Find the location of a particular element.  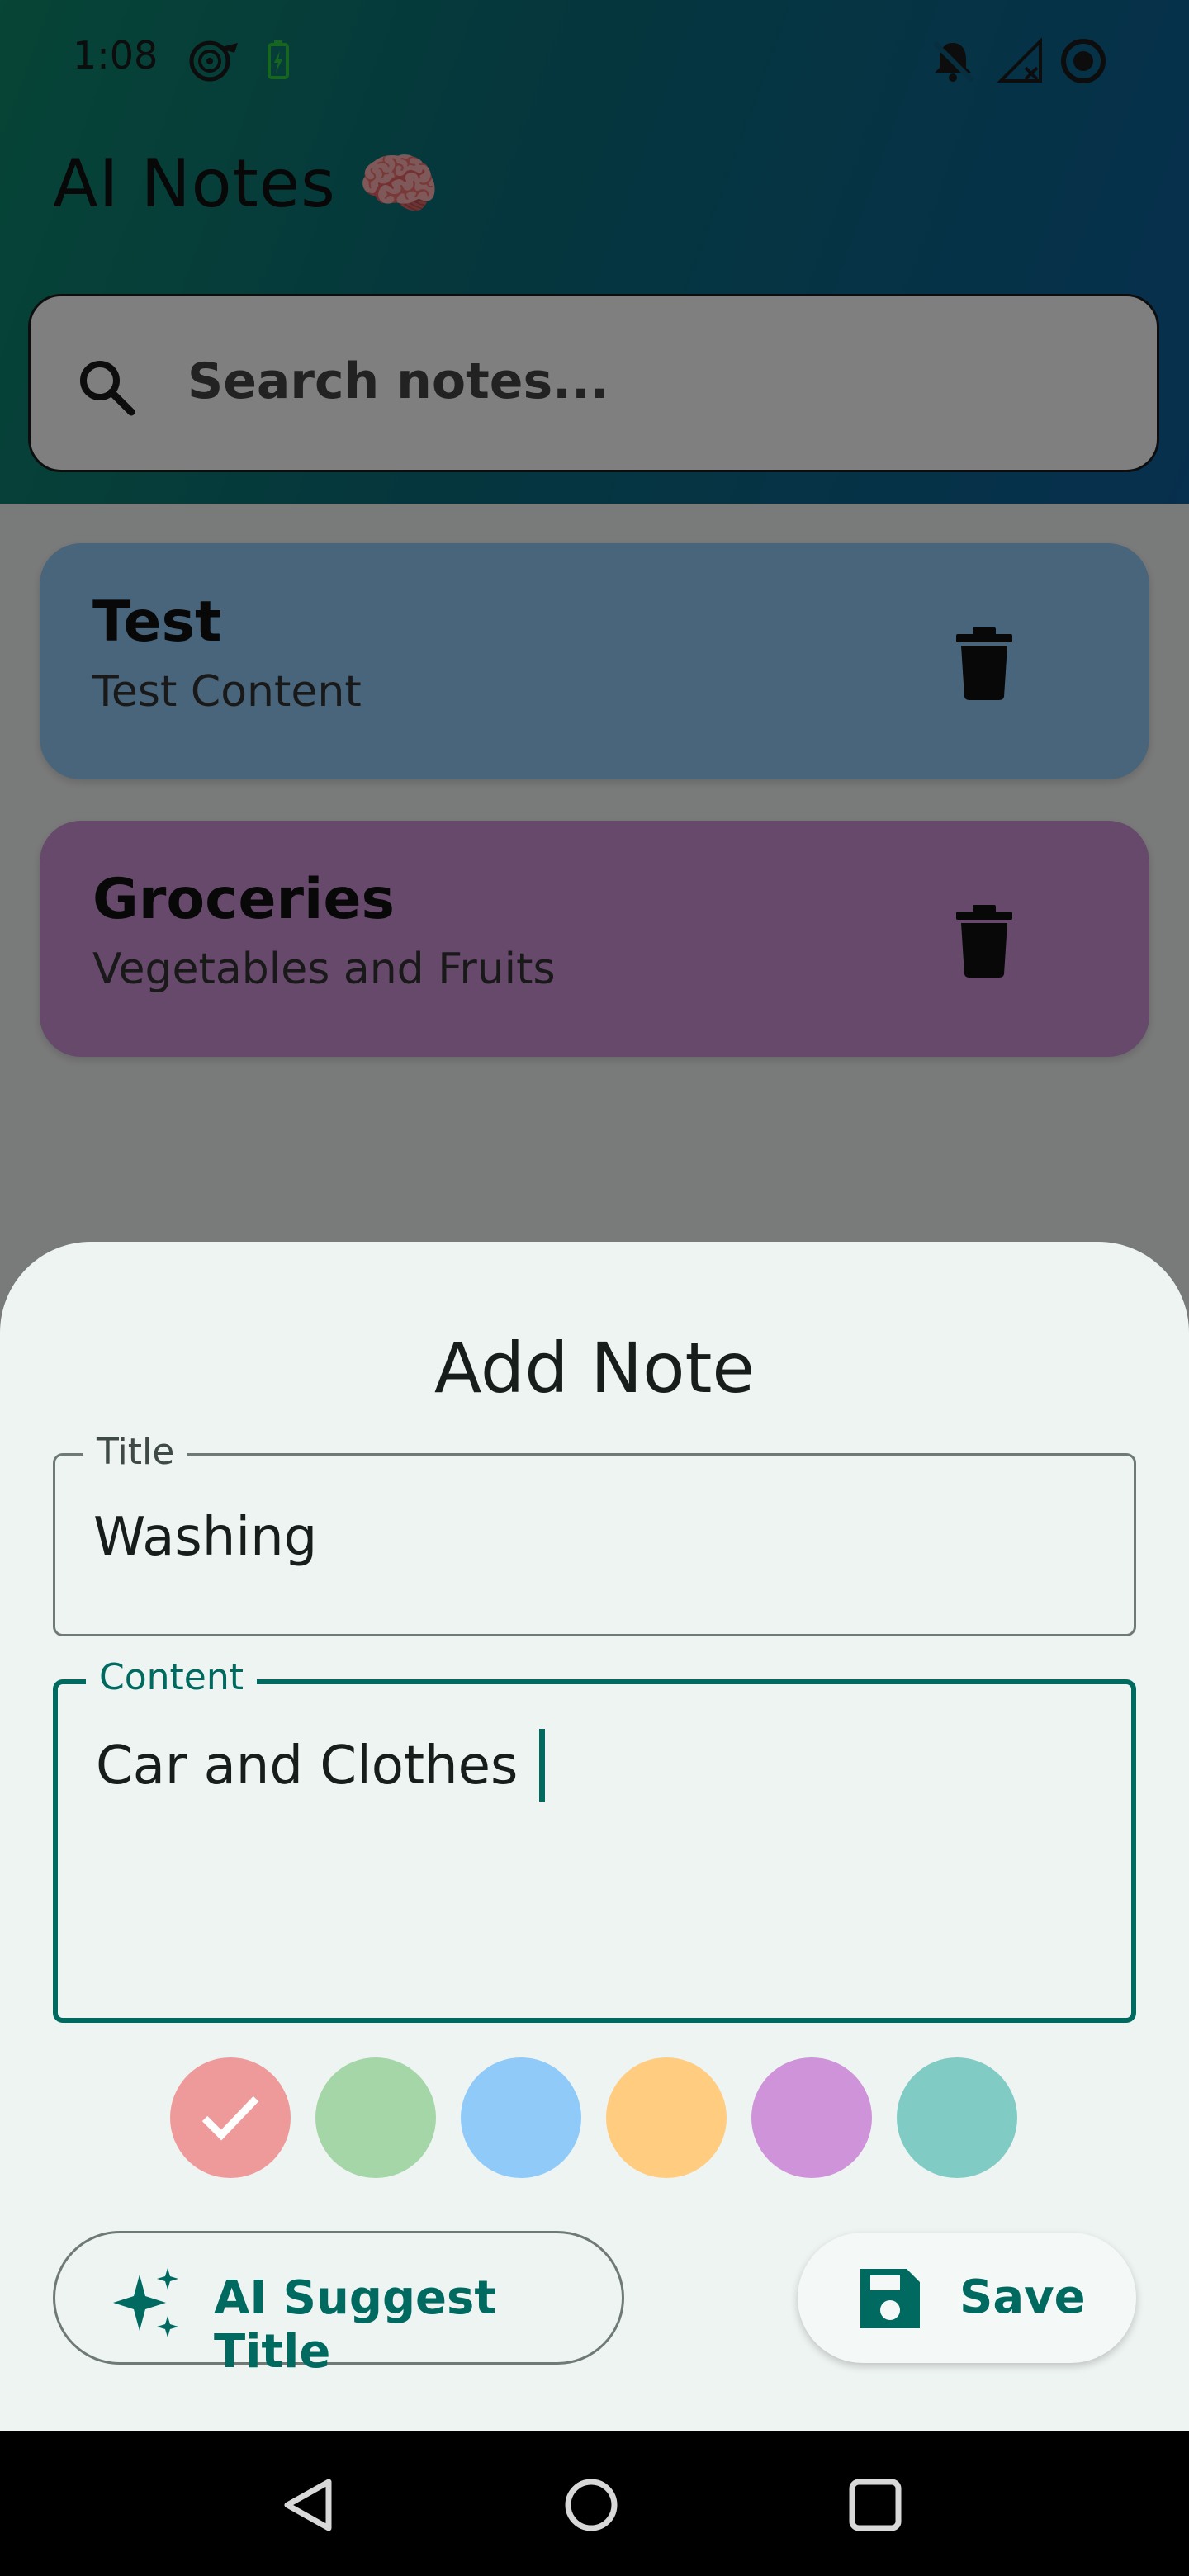

sheet-title: Add Note is located at coordinates (594, 1368).